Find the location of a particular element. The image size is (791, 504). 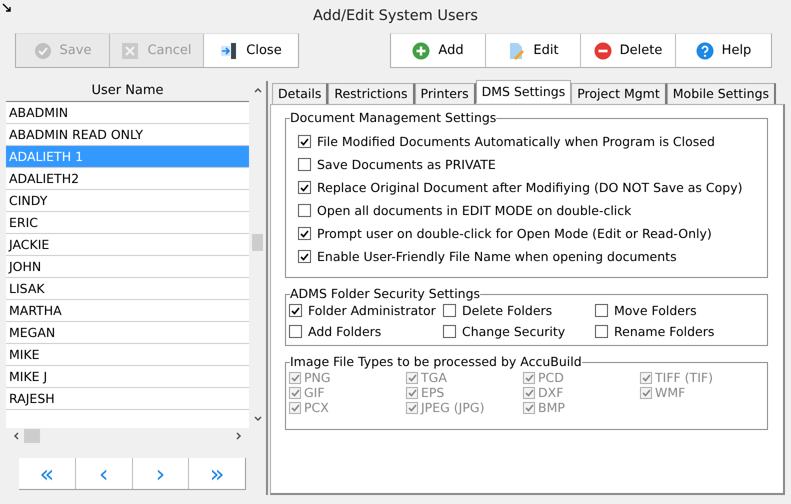

x-square-icon is located at coordinates (130, 51).